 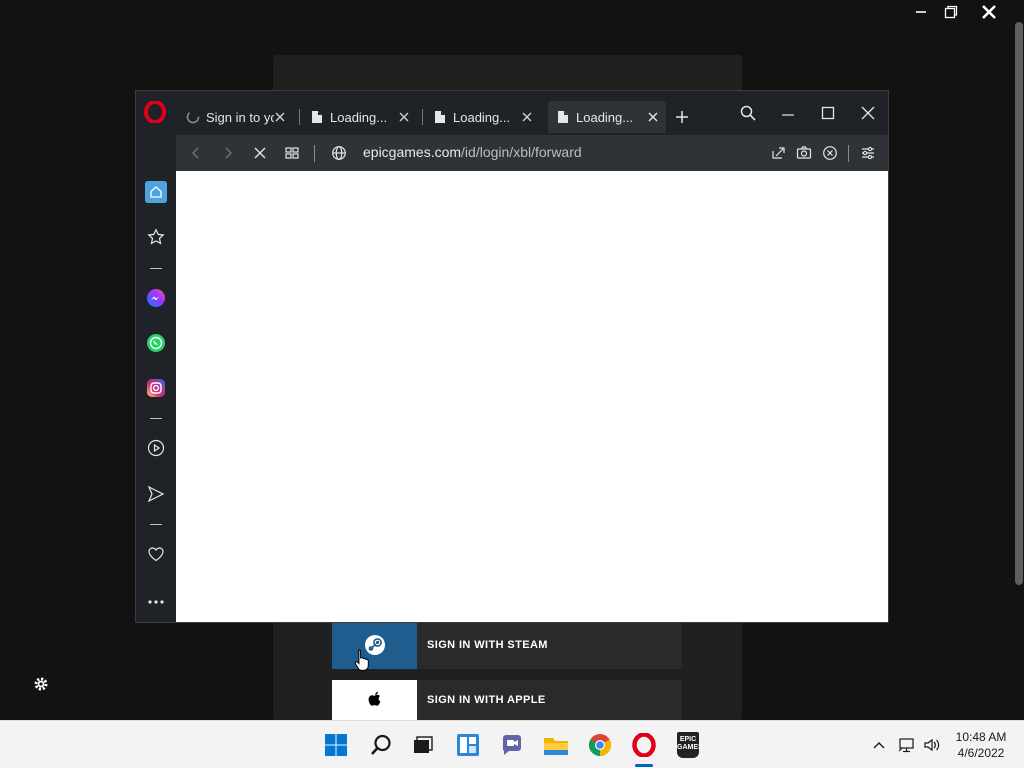 What do you see at coordinates (951, 12) in the screenshot?
I see `restore-icon` at bounding box center [951, 12].